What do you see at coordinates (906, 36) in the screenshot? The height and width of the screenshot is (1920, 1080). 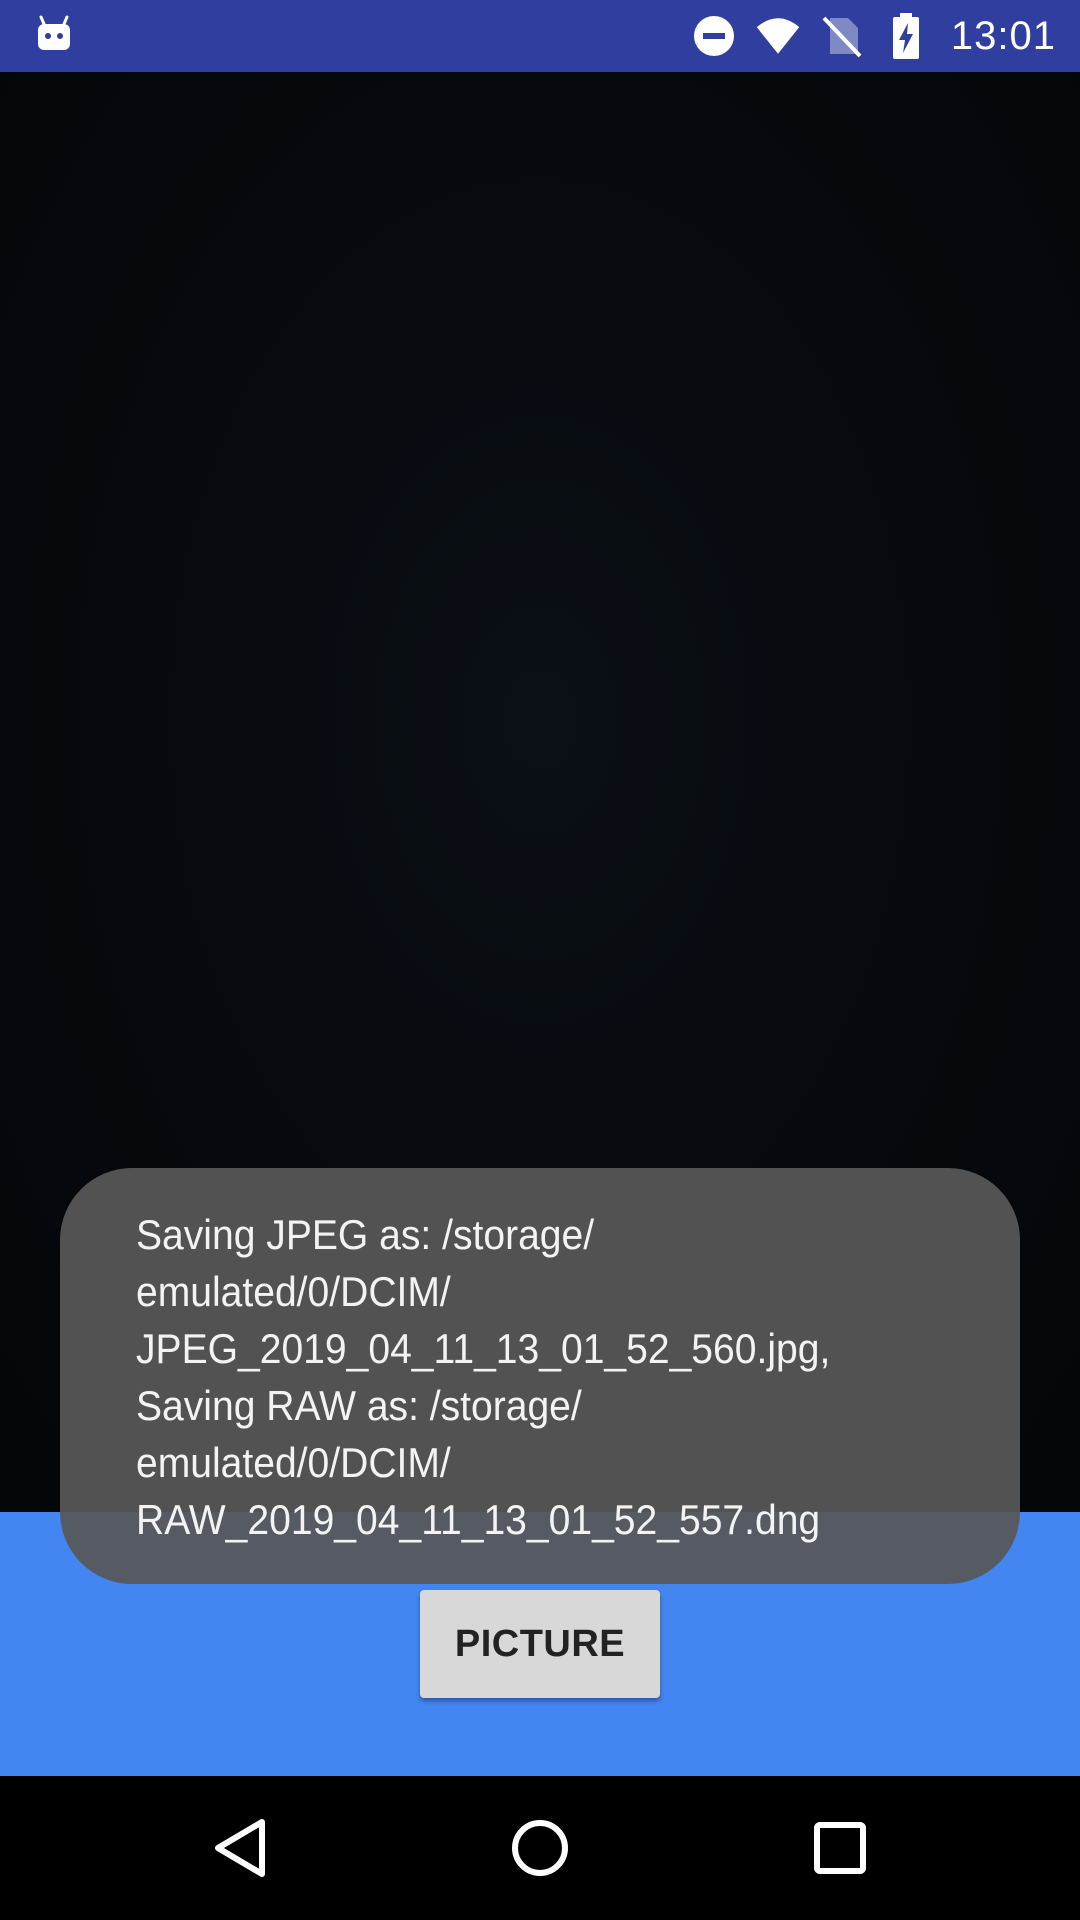 I see `battery-charging-icon` at bounding box center [906, 36].